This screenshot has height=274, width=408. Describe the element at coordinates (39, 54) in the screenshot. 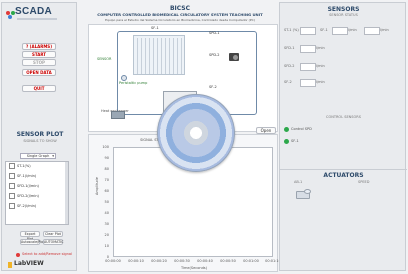

I see `start-button: START` at that location.